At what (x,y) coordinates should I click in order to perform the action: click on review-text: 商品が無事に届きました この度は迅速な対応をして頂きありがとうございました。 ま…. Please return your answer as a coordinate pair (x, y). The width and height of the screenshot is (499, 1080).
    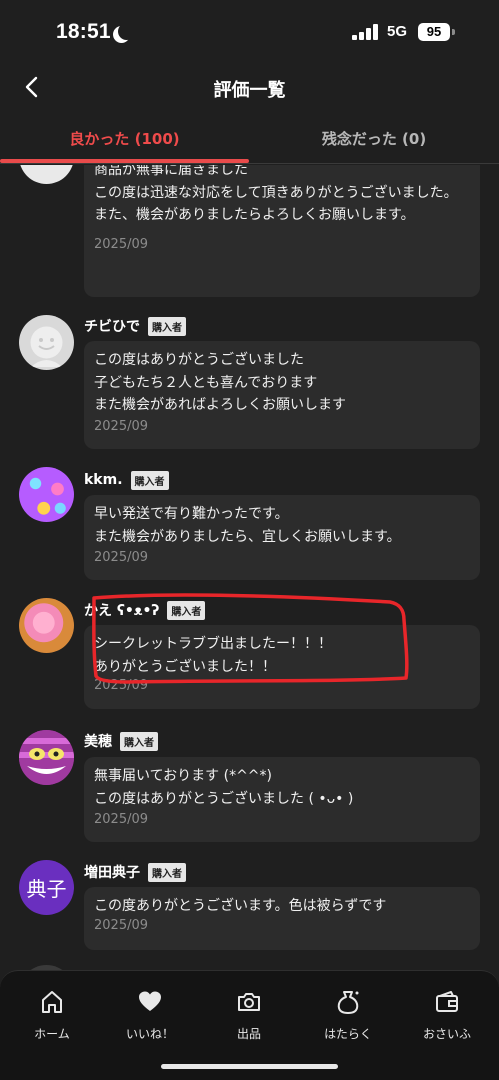
    Looking at the image, I should click on (276, 194).